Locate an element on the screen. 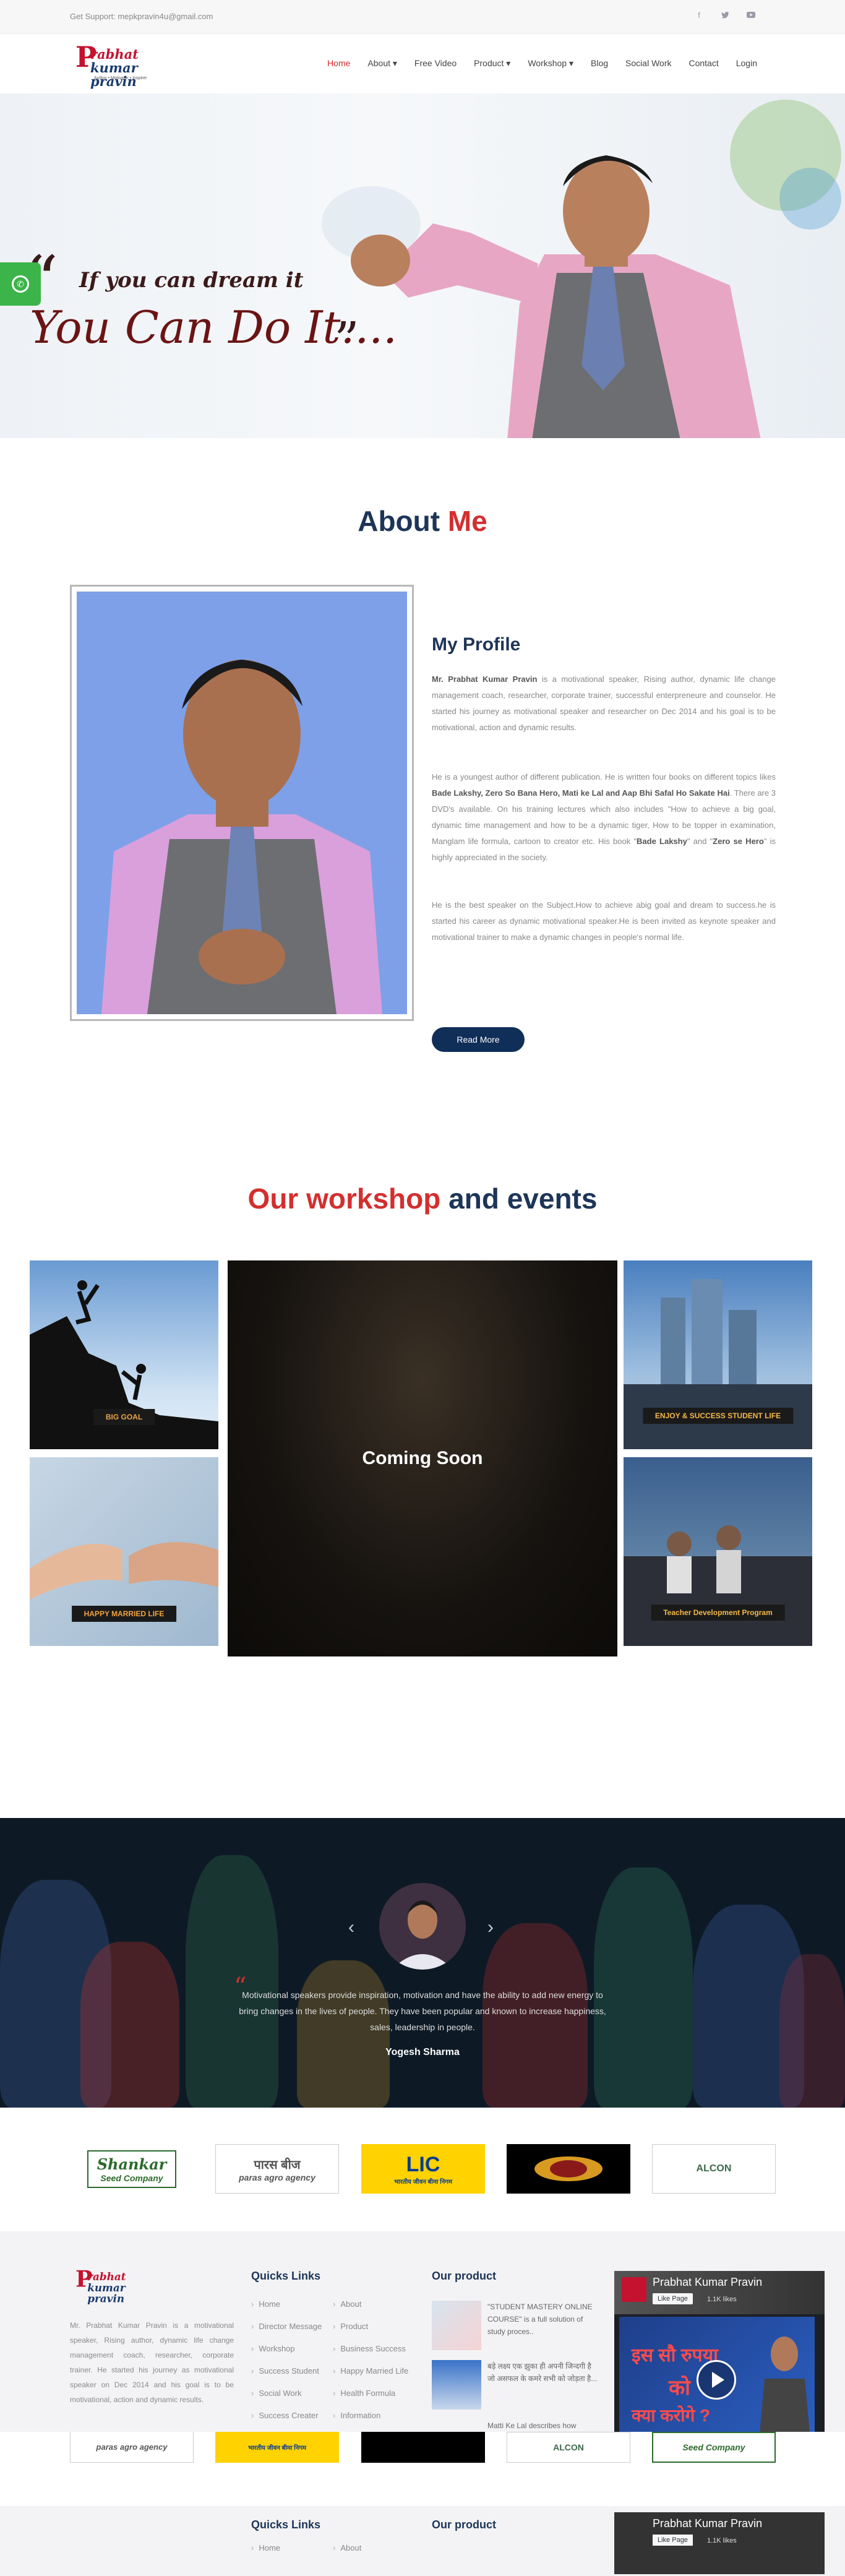 This screenshot has height=2576, width=845. tile-label: Teacher Development Program is located at coordinates (718, 1613).